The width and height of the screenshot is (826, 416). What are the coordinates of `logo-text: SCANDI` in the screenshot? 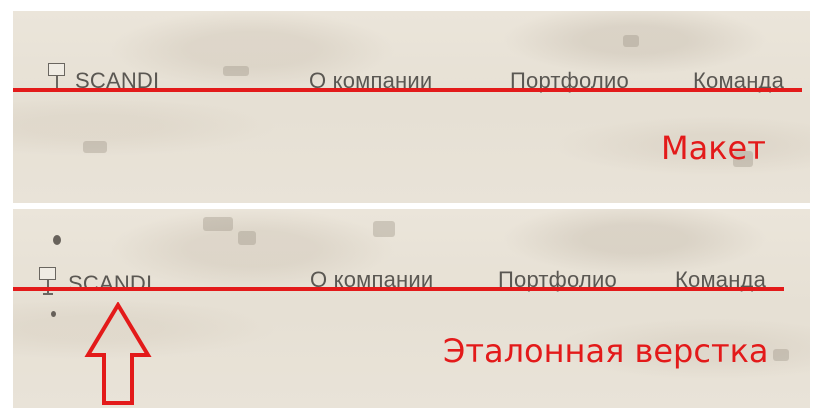 It's located at (110, 284).